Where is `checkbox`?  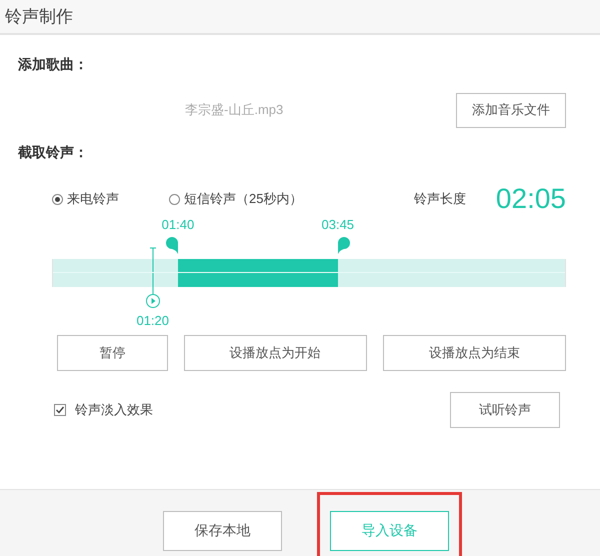 checkbox is located at coordinates (60, 410).